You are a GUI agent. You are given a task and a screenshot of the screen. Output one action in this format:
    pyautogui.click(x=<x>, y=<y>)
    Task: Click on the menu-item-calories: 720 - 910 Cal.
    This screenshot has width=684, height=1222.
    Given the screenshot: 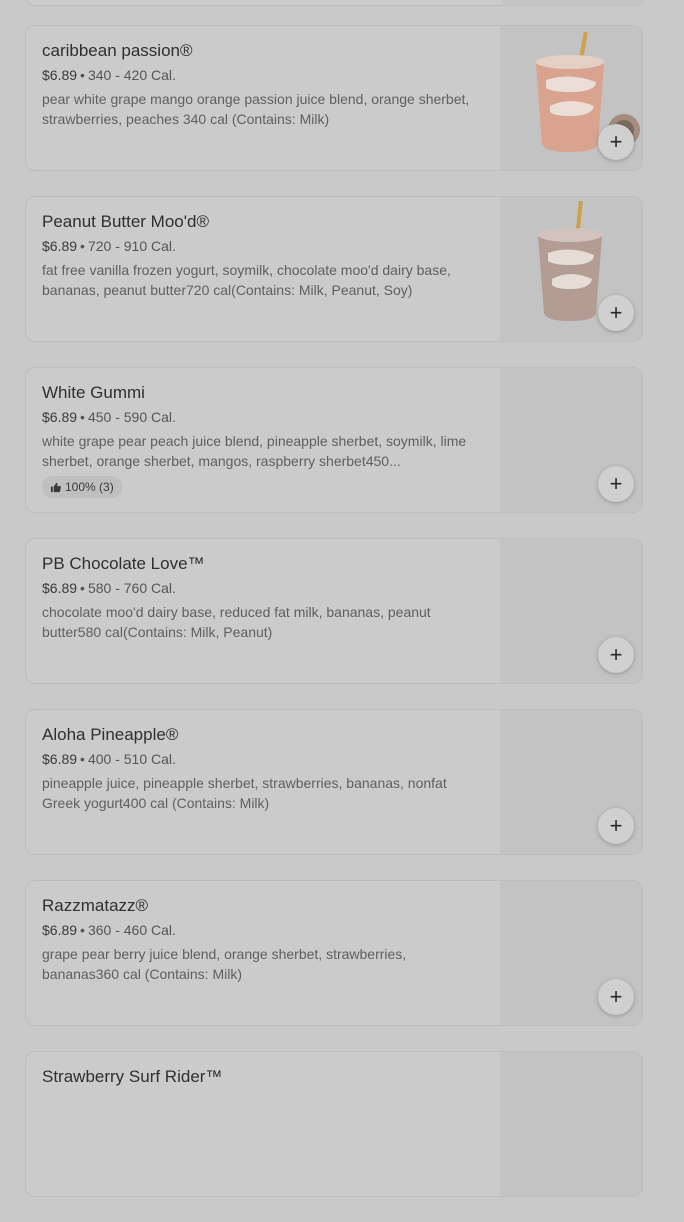 What is the action you would take?
    pyautogui.click(x=131, y=246)
    